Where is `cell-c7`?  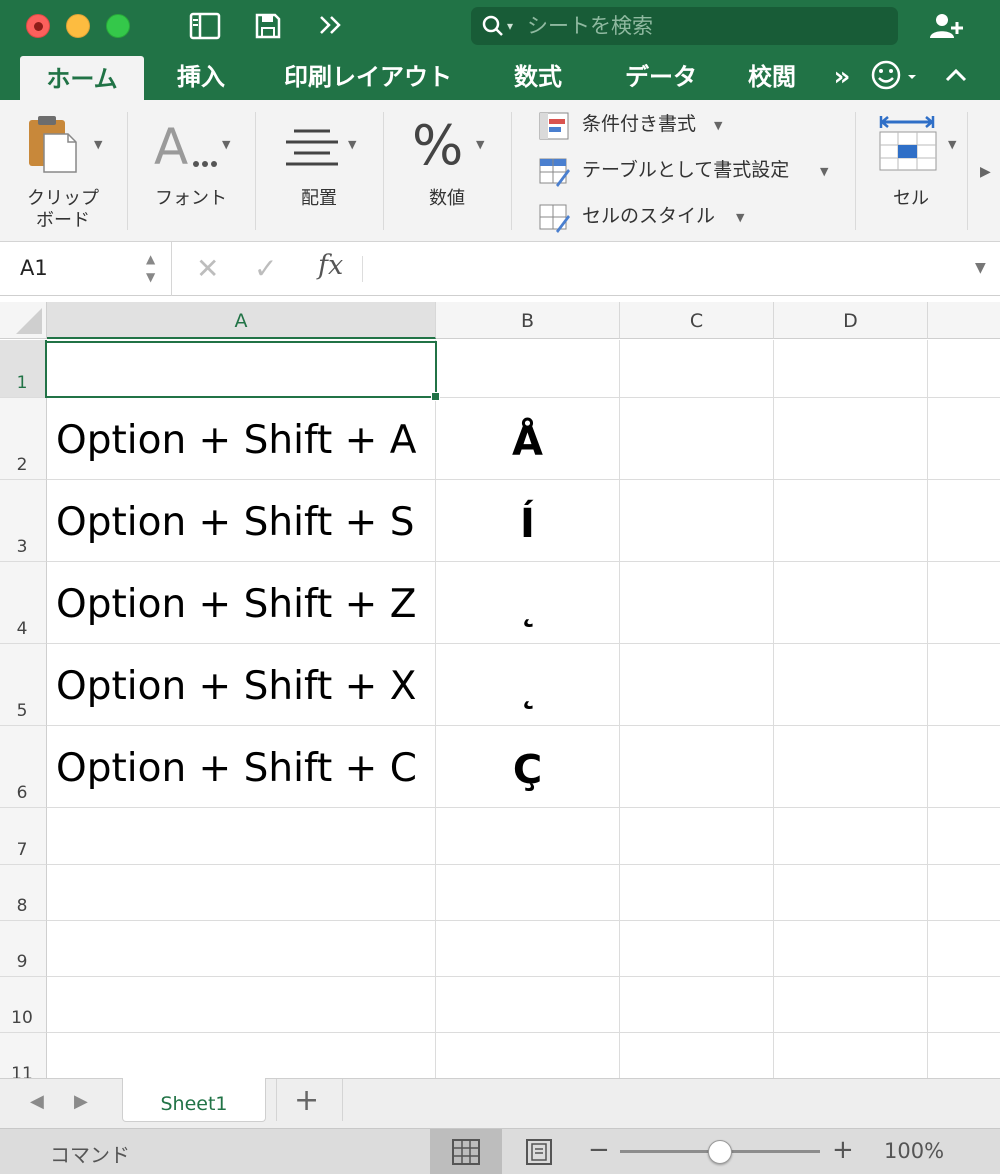
cell-c7 is located at coordinates (697, 836).